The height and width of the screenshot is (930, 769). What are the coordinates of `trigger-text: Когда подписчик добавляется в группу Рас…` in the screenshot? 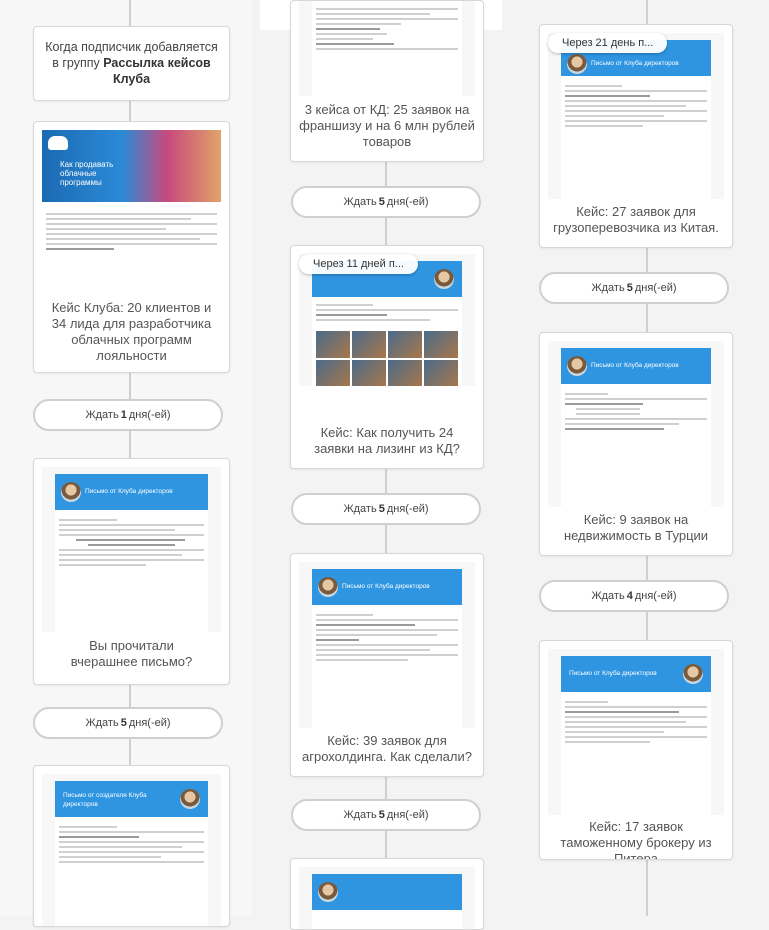 It's located at (131, 63).